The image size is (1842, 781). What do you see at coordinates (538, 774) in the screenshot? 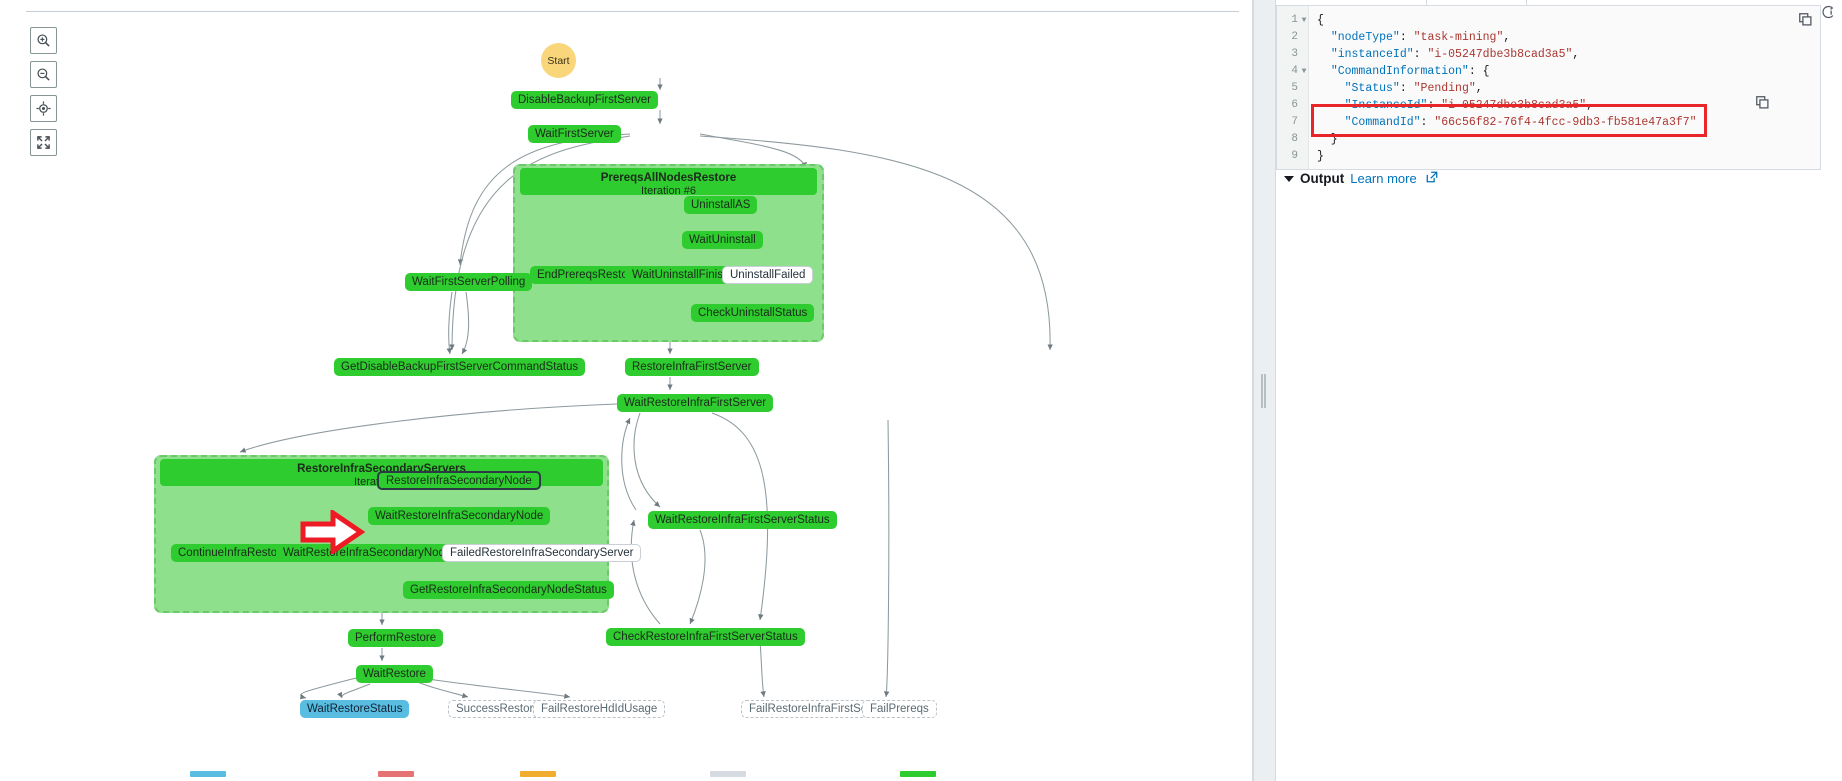
I see `legend-swatch-caught-error` at bounding box center [538, 774].